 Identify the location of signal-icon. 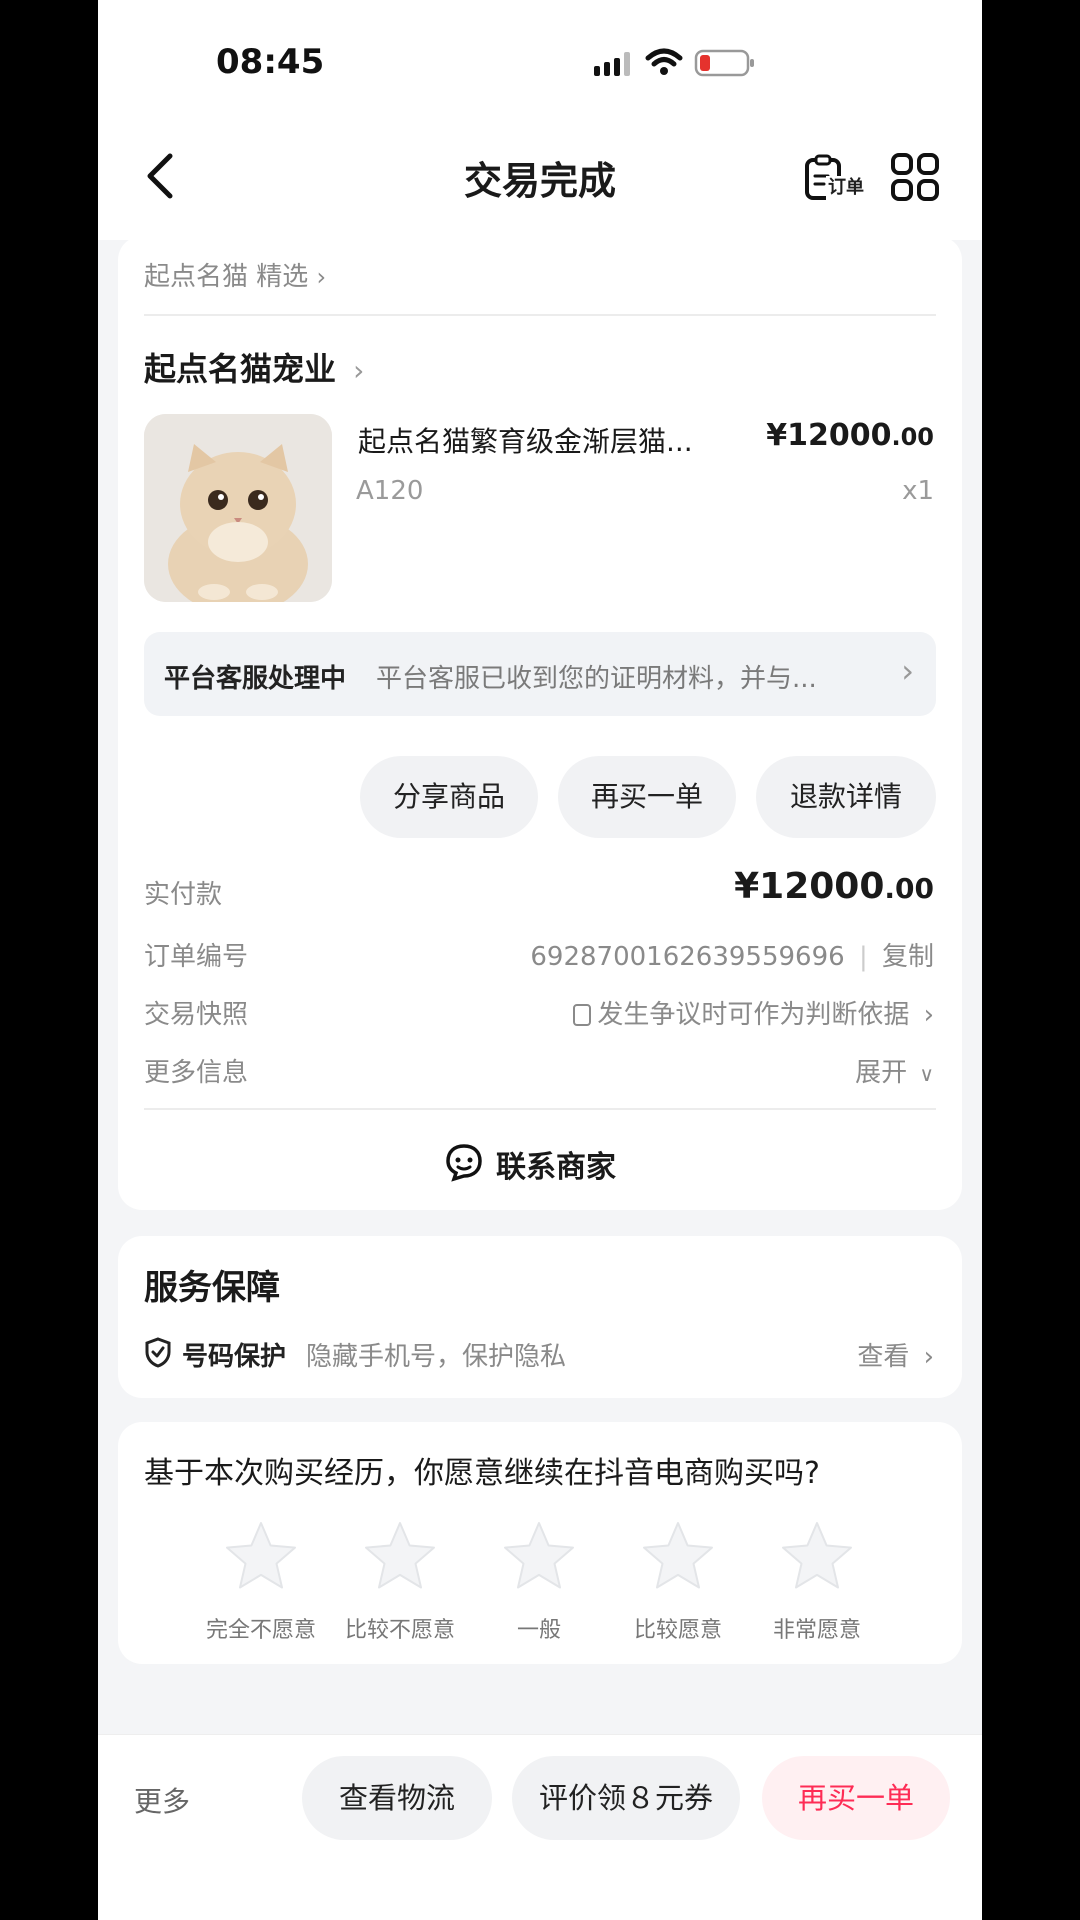
(615, 65).